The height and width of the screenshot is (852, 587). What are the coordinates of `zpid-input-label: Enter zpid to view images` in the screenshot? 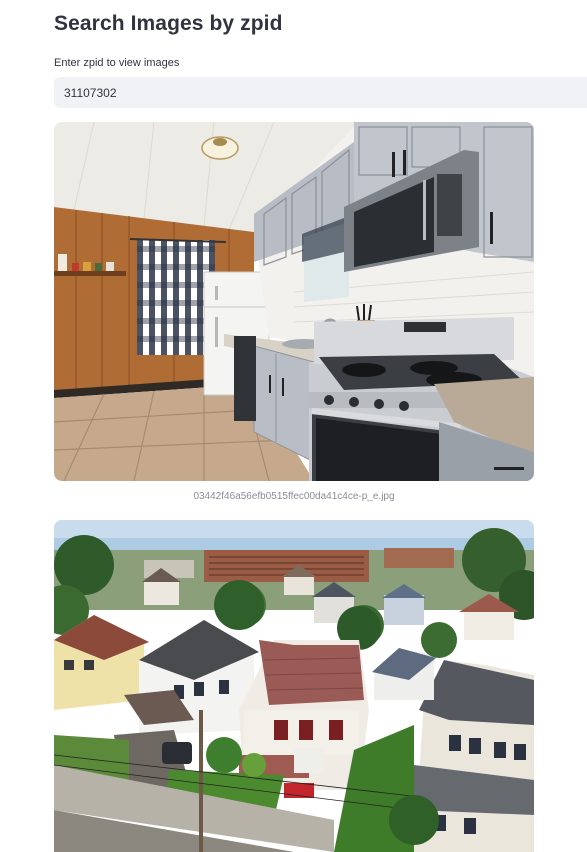 It's located at (117, 63).